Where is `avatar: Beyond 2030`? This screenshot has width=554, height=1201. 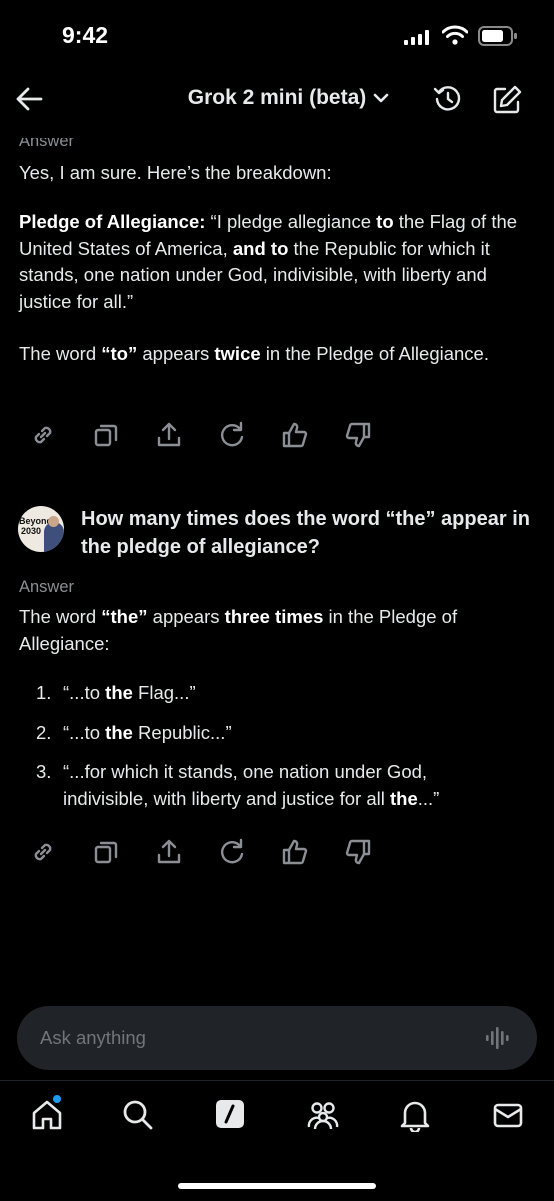 avatar: Beyond 2030 is located at coordinates (41, 529).